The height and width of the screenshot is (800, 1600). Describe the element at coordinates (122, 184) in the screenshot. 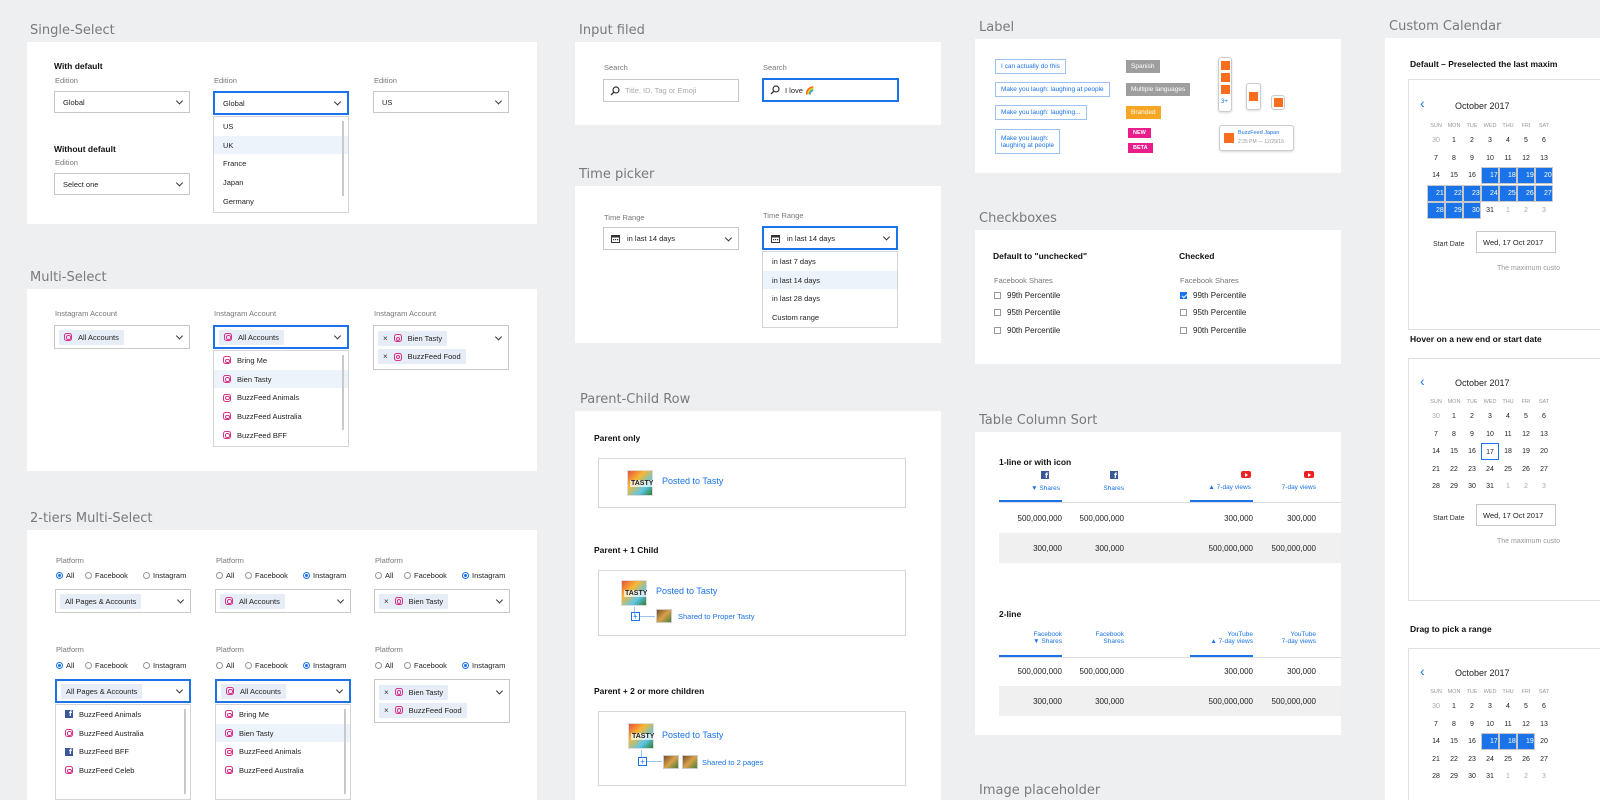

I see `edition-select-empty: Select one` at that location.